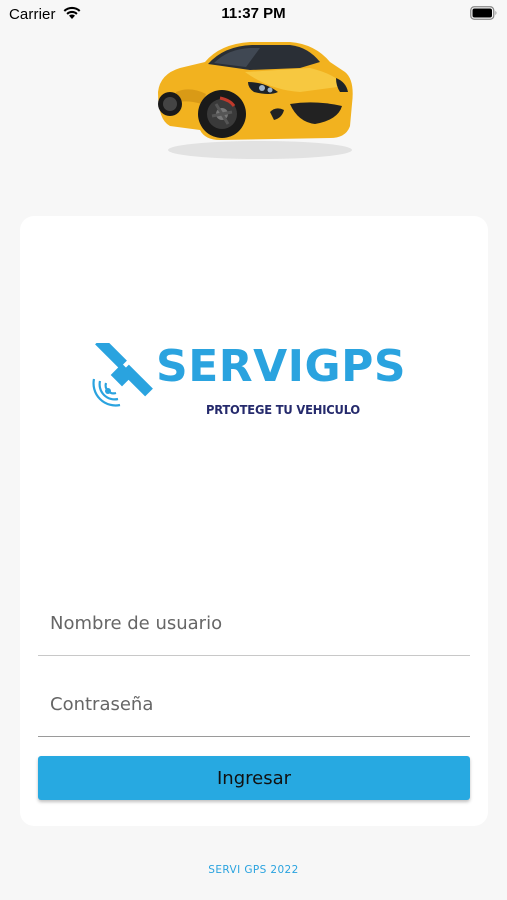  I want to click on password-input, so click(254, 704).